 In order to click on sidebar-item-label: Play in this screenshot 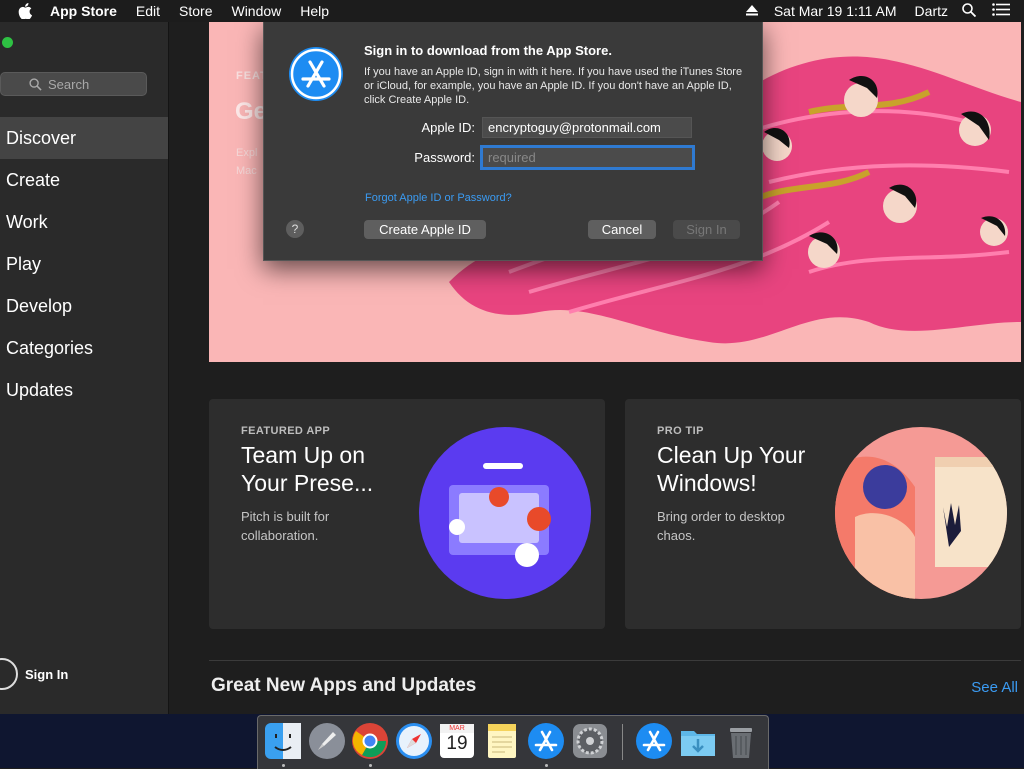, I will do `click(24, 263)`.